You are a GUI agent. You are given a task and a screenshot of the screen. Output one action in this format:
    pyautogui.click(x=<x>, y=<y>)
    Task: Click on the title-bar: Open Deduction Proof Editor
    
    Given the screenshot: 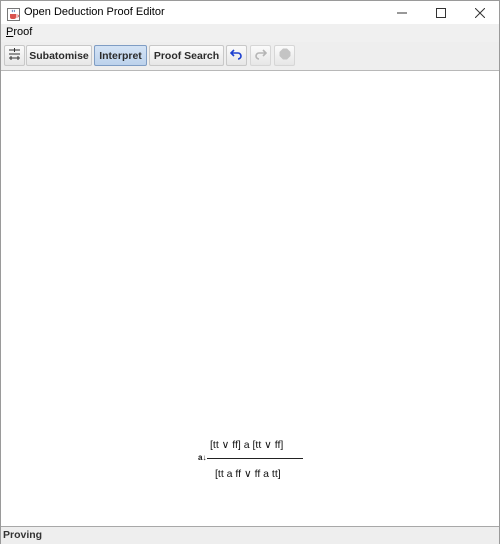 What is the action you would take?
    pyautogui.click(x=250, y=12)
    